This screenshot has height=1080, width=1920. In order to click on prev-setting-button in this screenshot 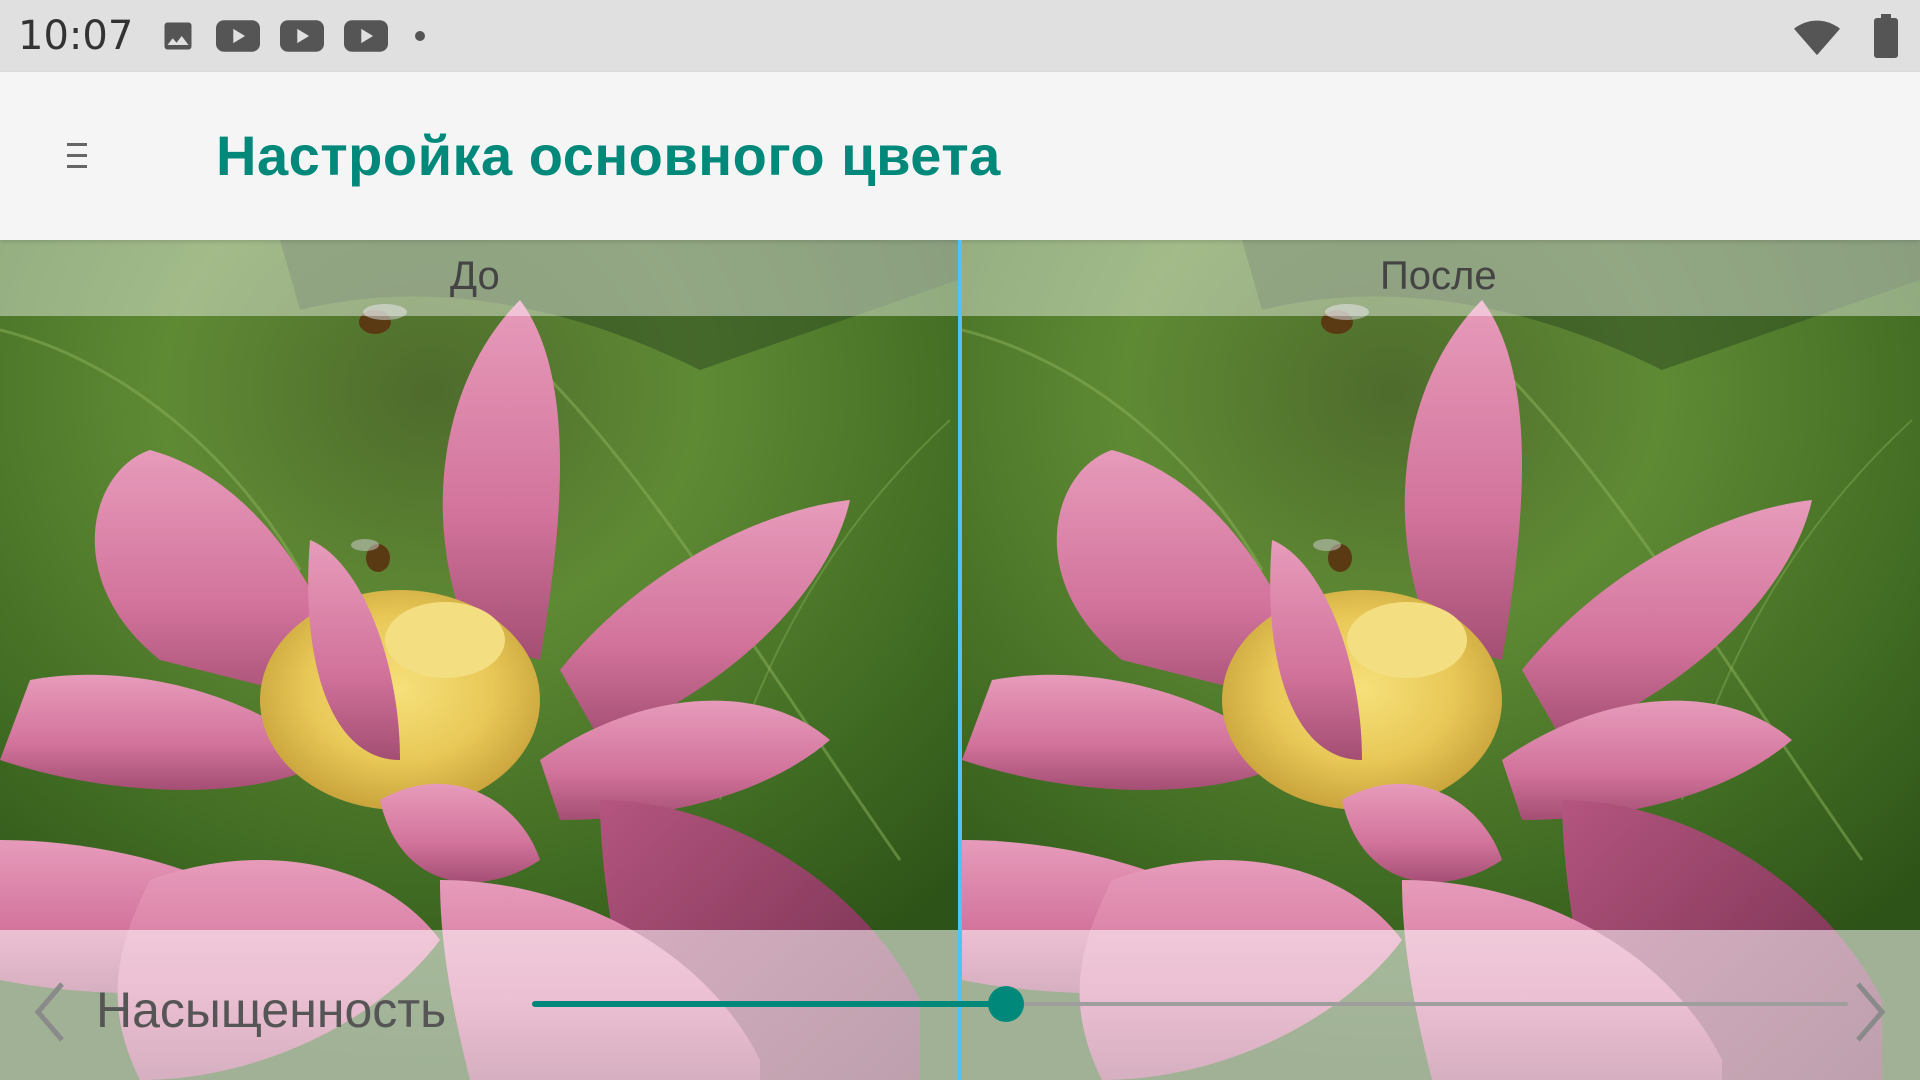, I will do `click(50, 1012)`.